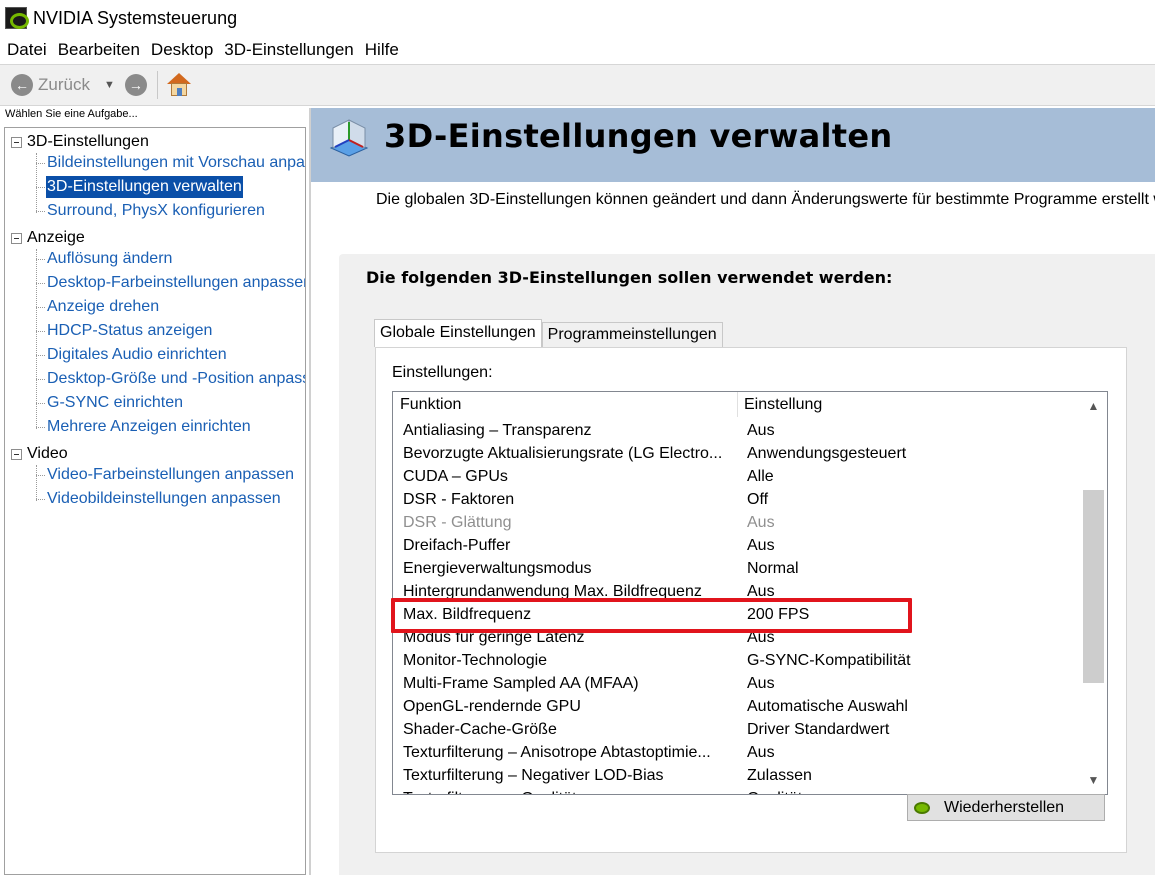  I want to click on table-row: DSR - Faktoren Off, so click(737, 499).